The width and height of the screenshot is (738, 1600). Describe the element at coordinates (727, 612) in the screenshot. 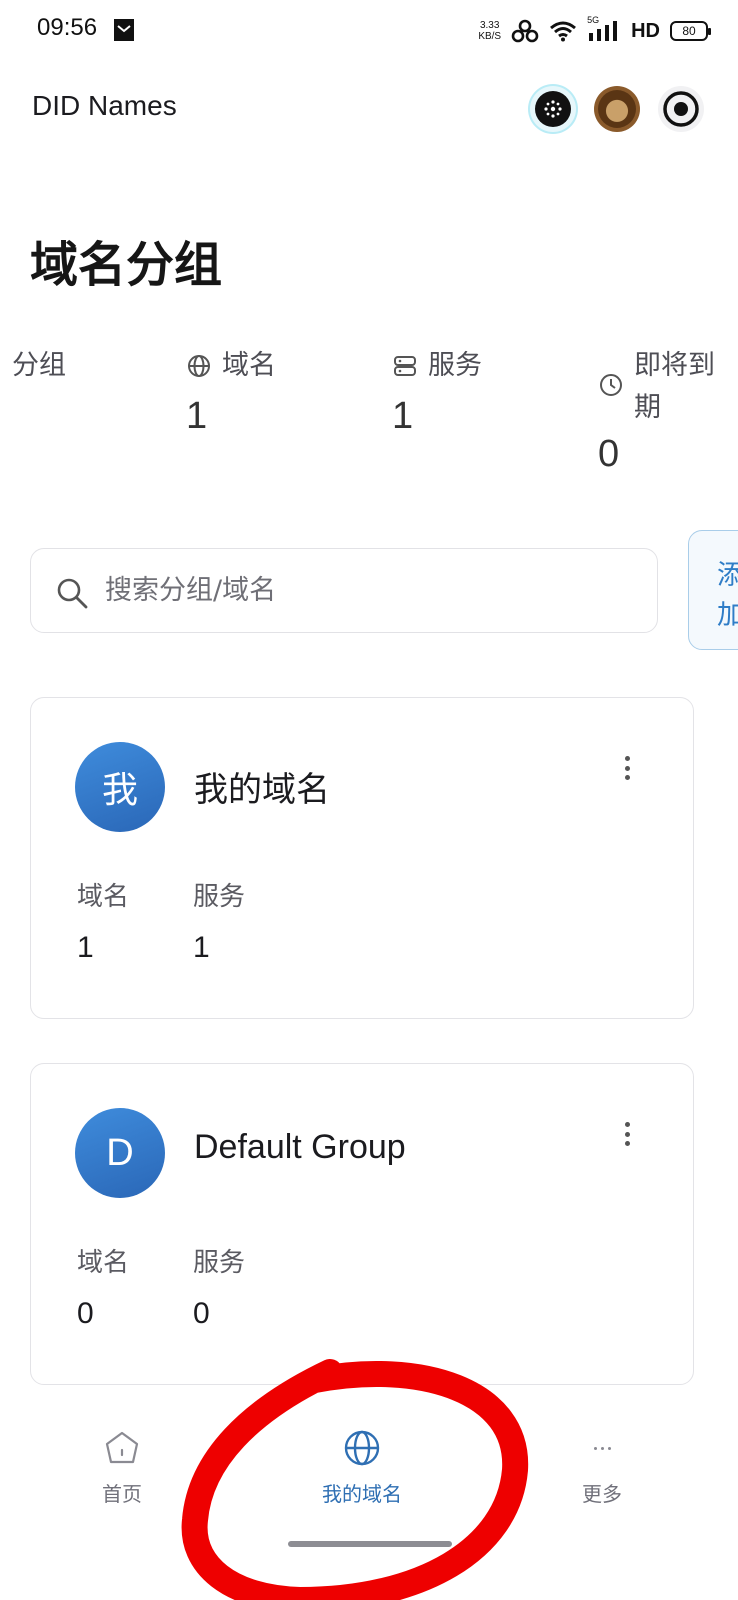

I see `add-group-label-line2: 加` at that location.